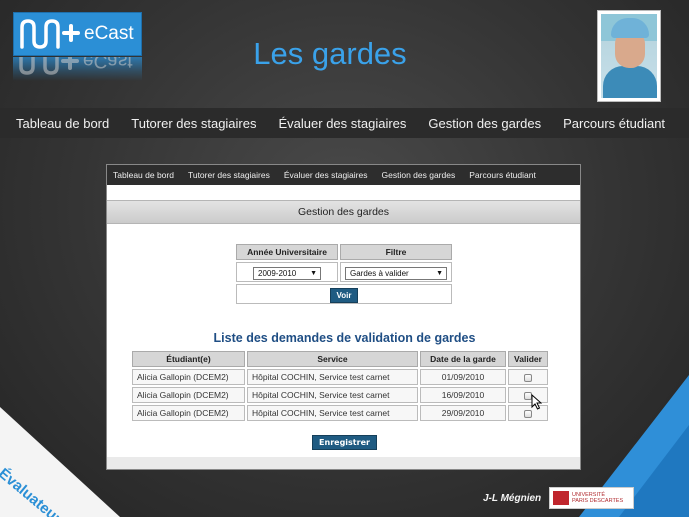  I want to click on filter-select-value: Gardes à valider, so click(379, 273).